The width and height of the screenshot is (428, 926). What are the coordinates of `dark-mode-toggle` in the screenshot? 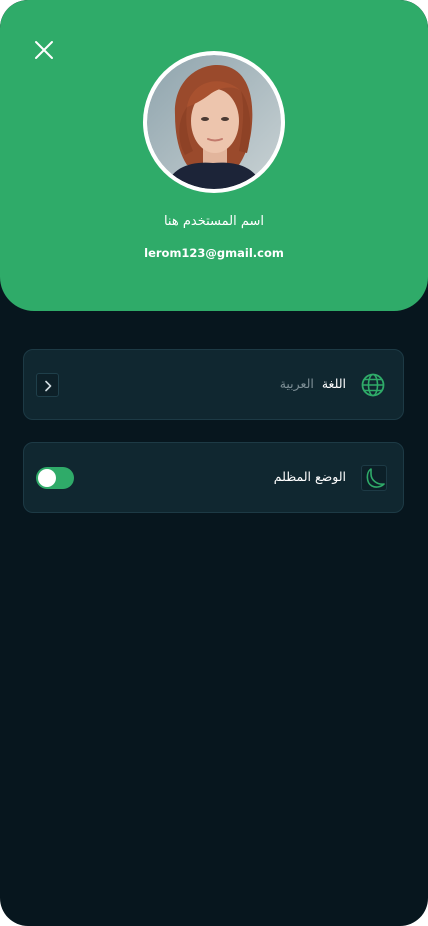 It's located at (55, 478).